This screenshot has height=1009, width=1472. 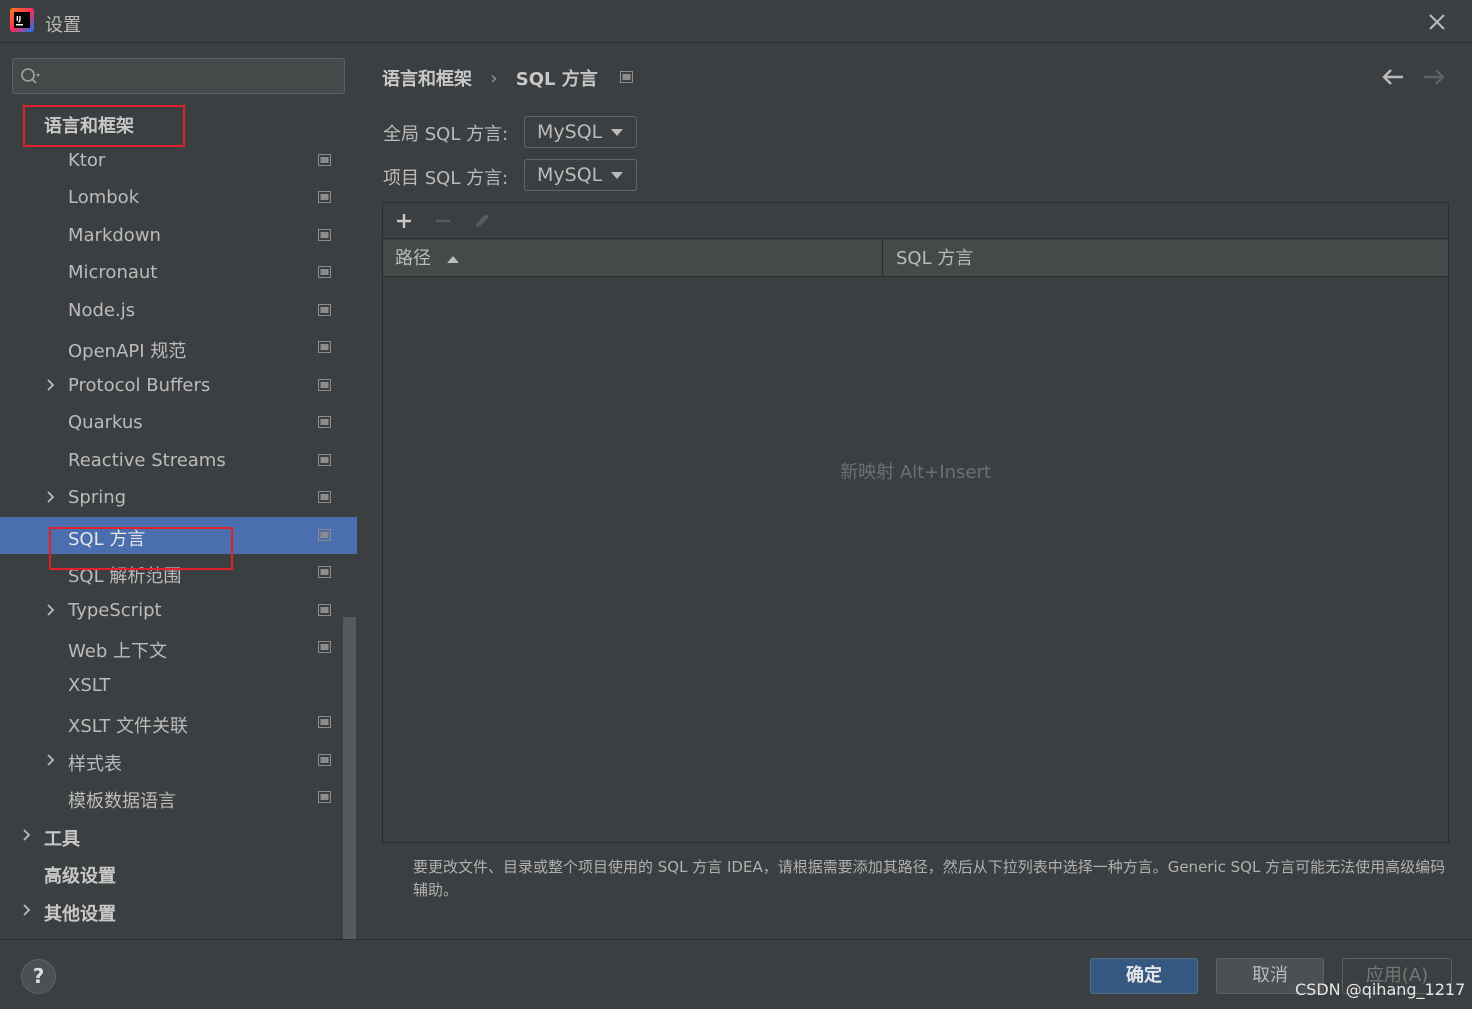 What do you see at coordinates (171, 423) in the screenshot?
I see `sidebar-item-quarkus: Quarkus` at bounding box center [171, 423].